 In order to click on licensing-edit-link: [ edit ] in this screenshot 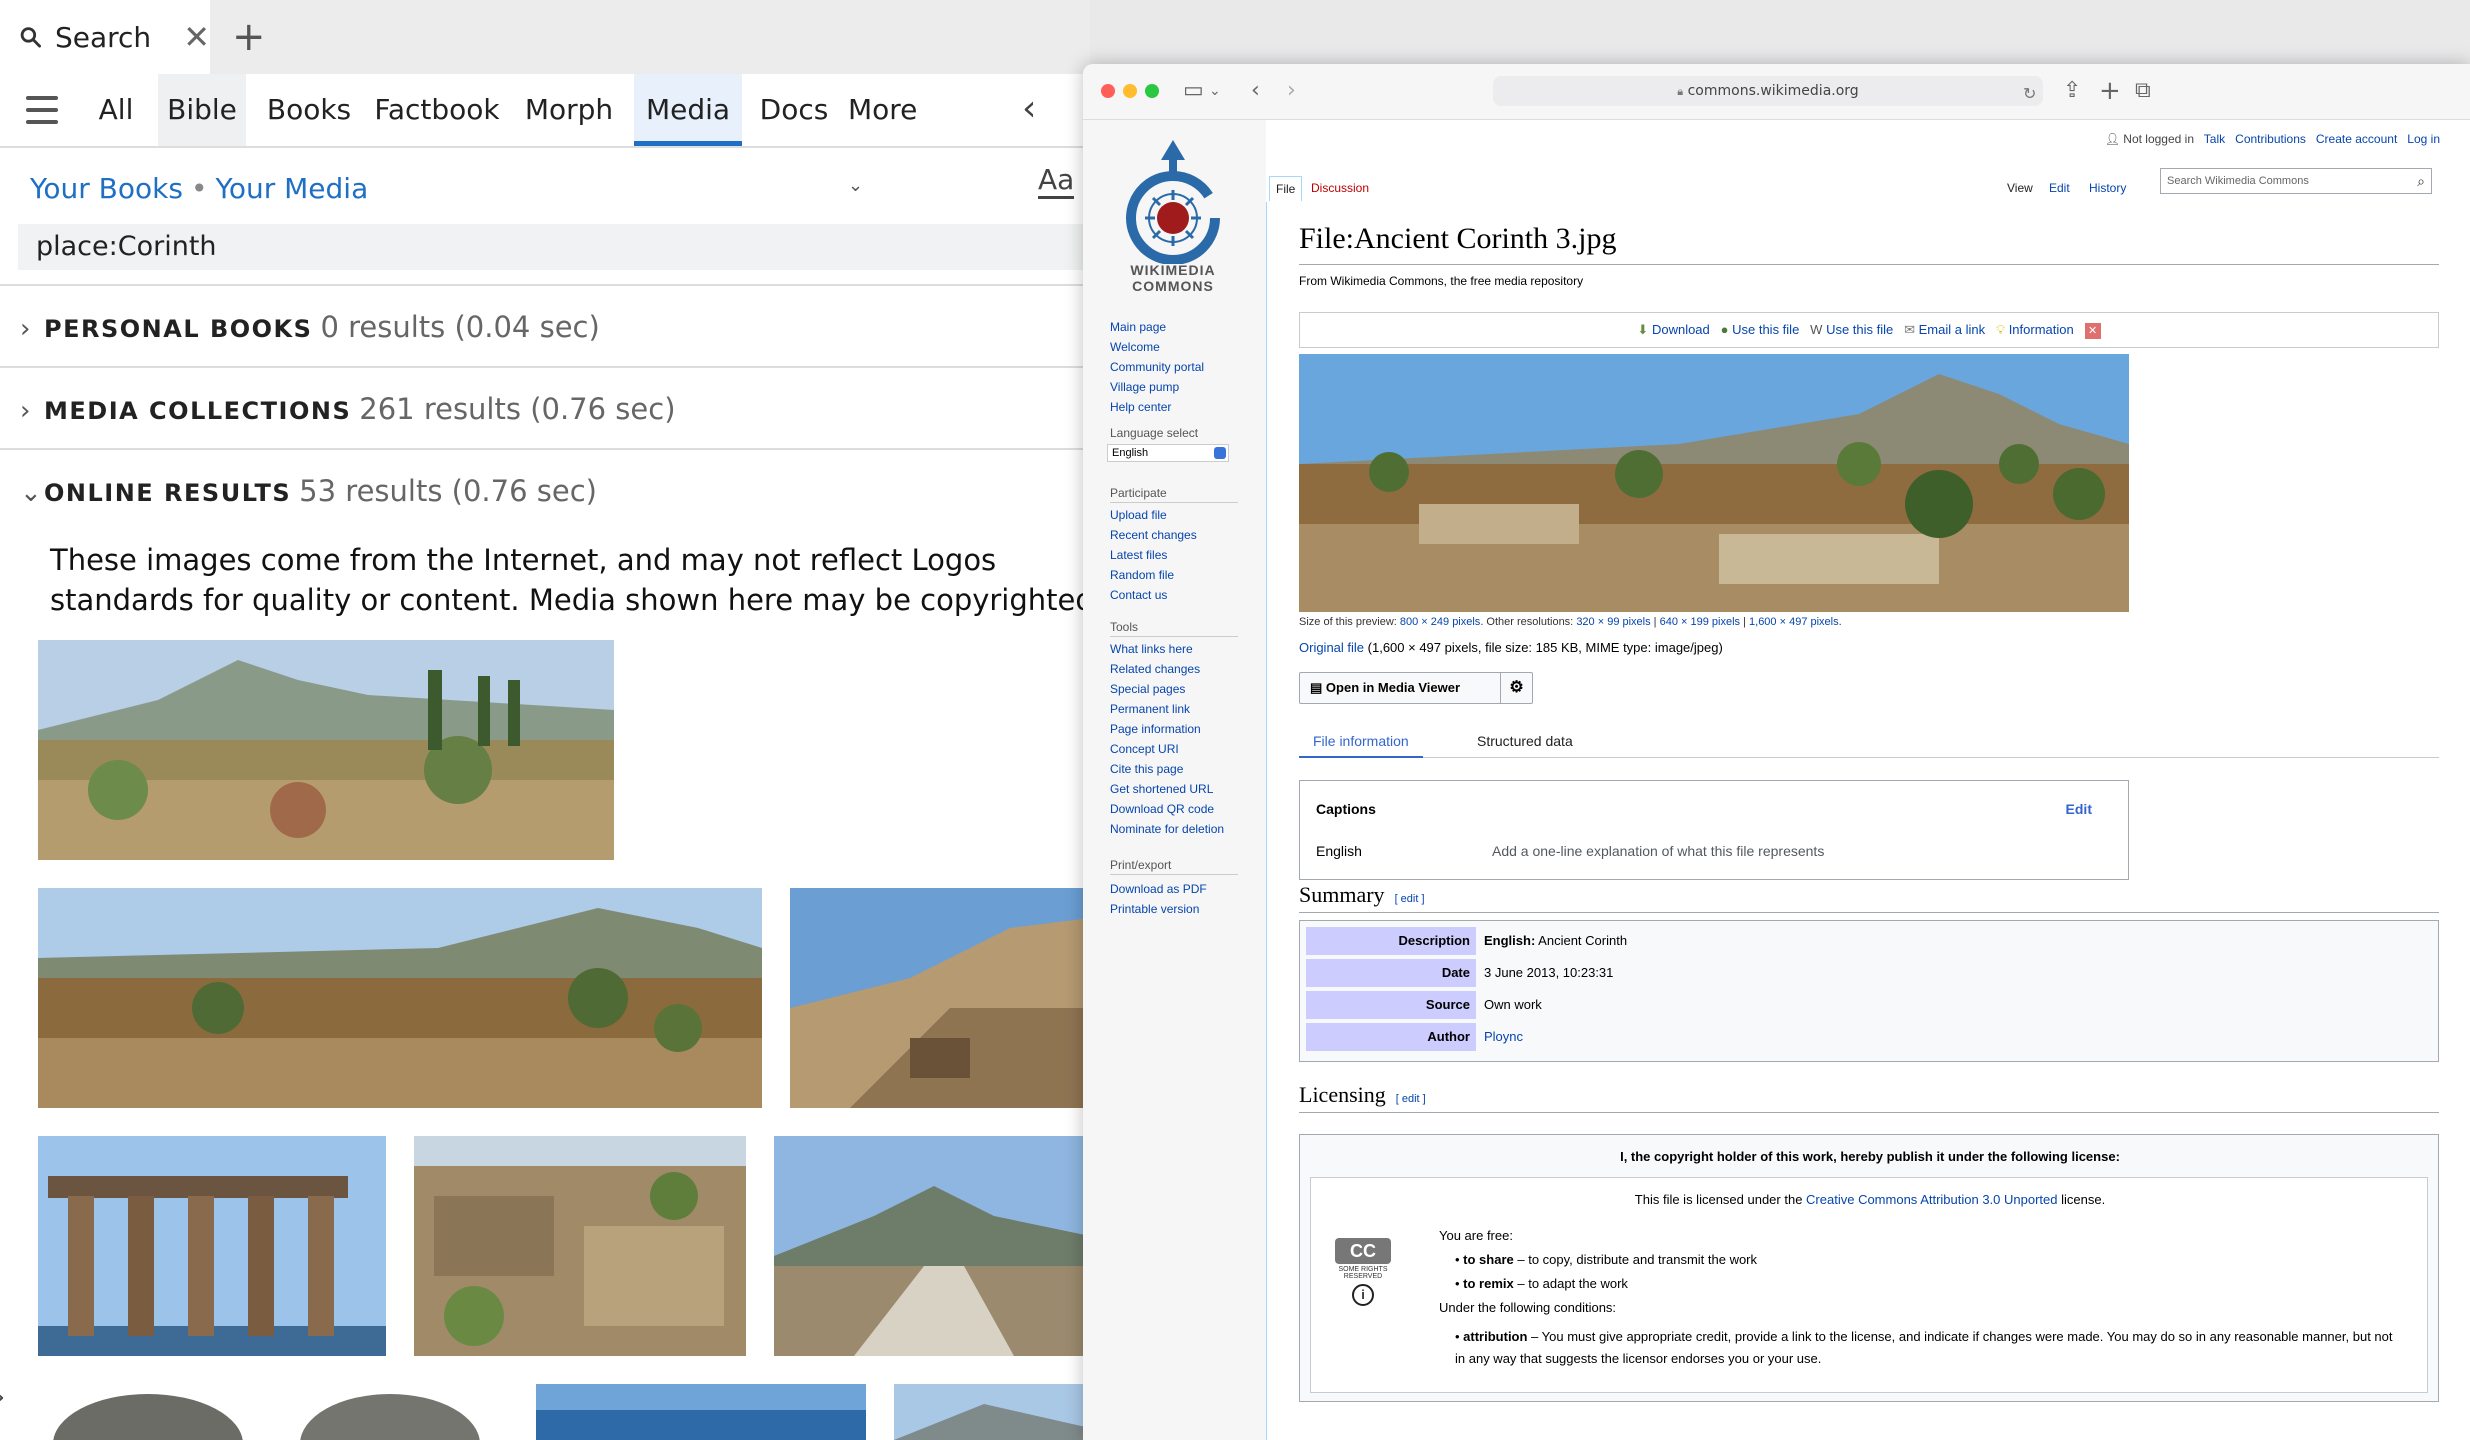, I will do `click(1411, 1099)`.